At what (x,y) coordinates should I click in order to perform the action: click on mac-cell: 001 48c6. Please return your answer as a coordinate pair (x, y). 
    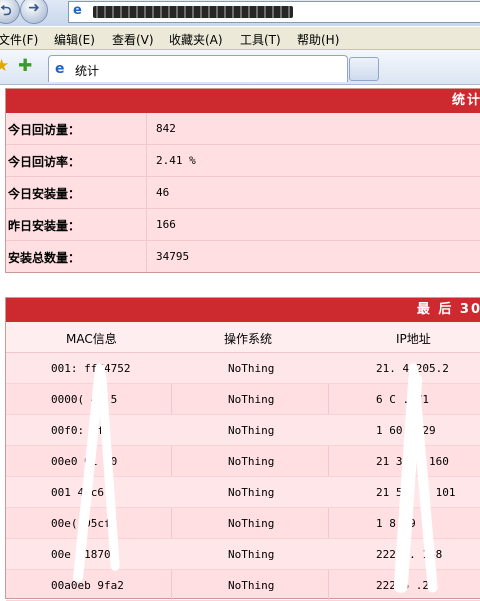
    Looking at the image, I should click on (77, 492).